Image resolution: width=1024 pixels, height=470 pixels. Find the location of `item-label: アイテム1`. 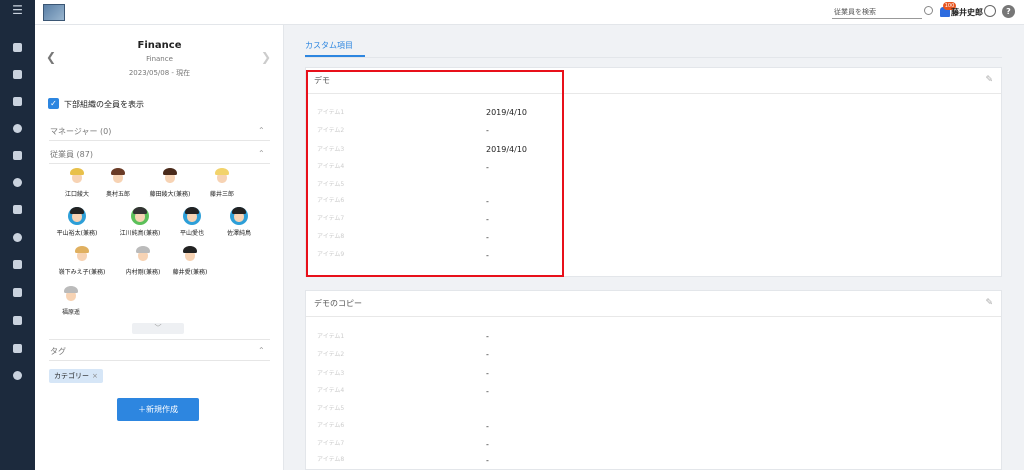

item-label: アイテム1 is located at coordinates (331, 336).